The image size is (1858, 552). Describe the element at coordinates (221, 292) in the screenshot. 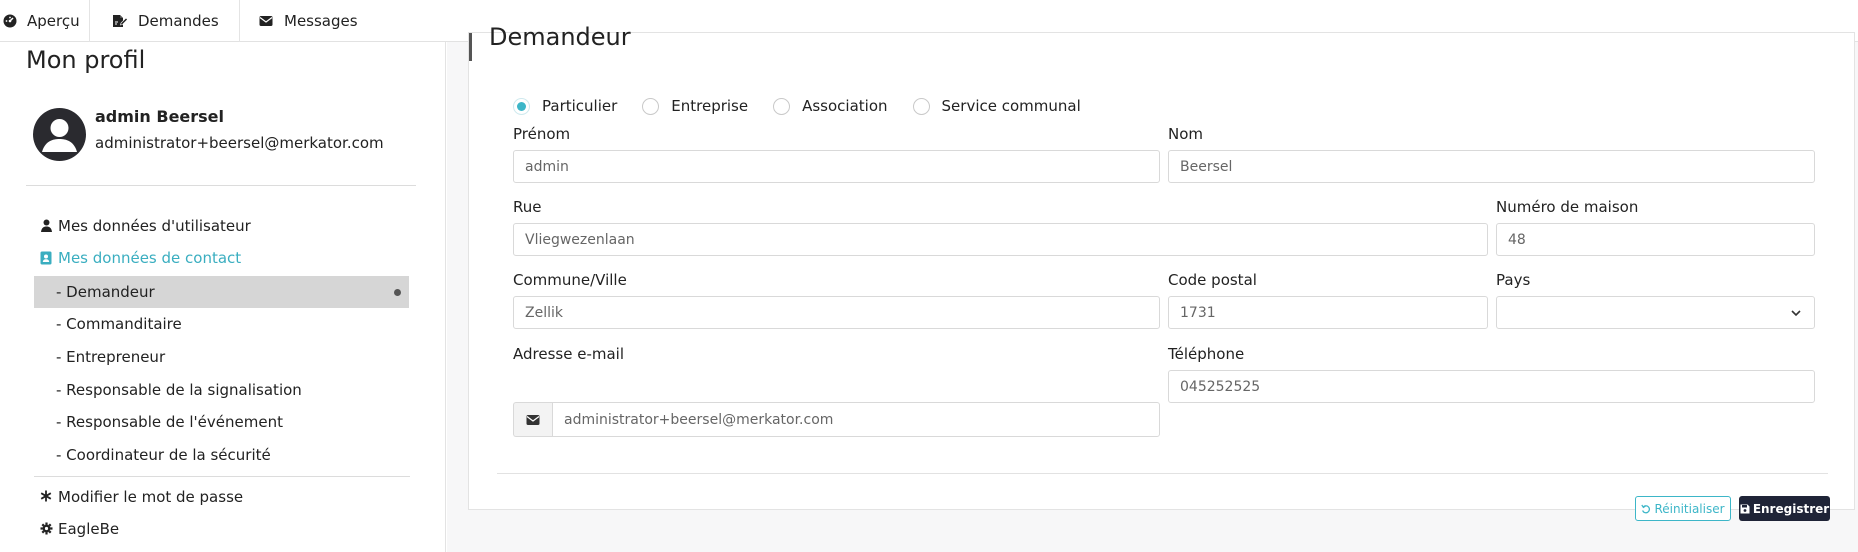

I see `sidebar-subitem-demandeur: - Demandeur` at that location.